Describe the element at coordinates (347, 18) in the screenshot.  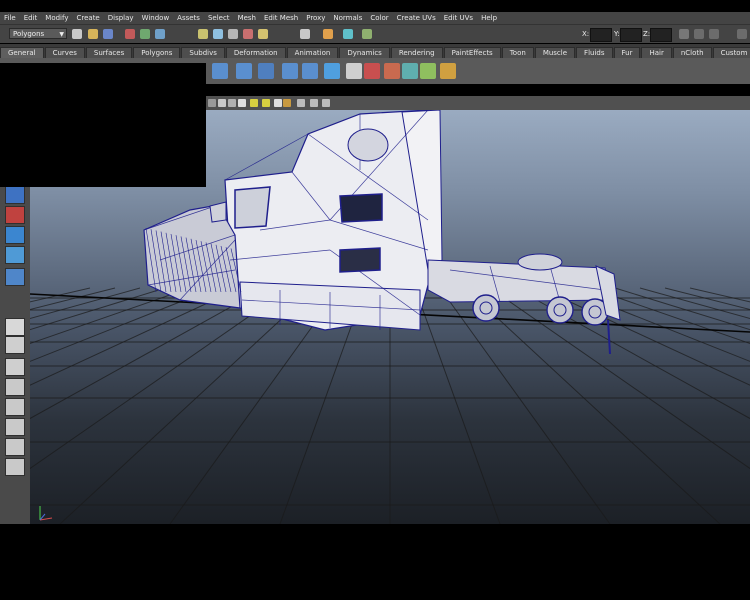
I see `menu-item-normals: Normals` at that location.